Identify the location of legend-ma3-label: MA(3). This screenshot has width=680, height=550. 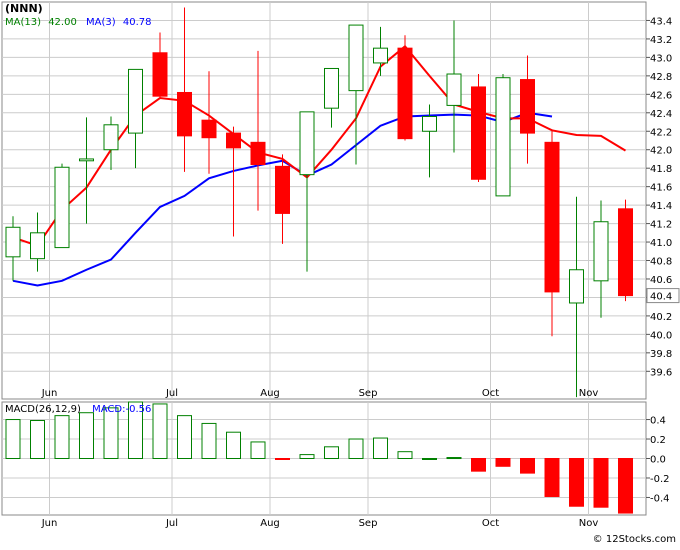
(101, 22).